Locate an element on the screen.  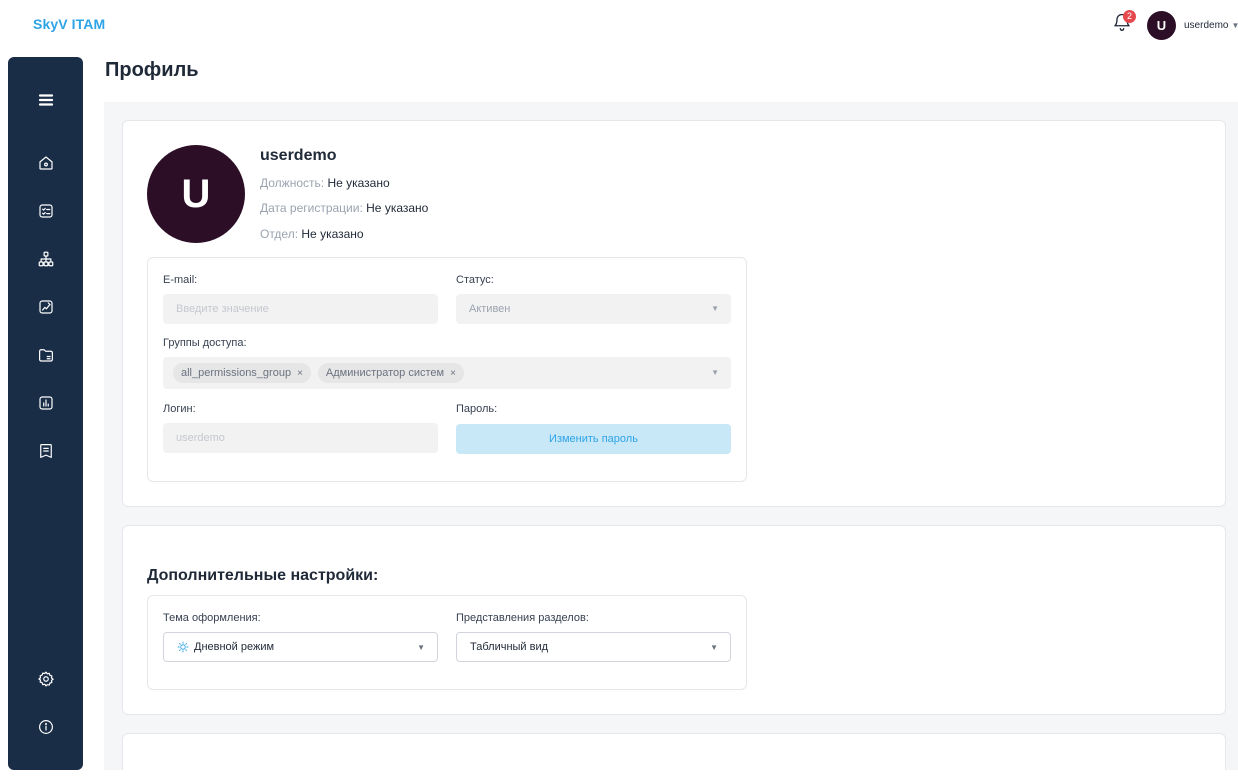
group-tag: all_permissions_group × is located at coordinates (242, 373).